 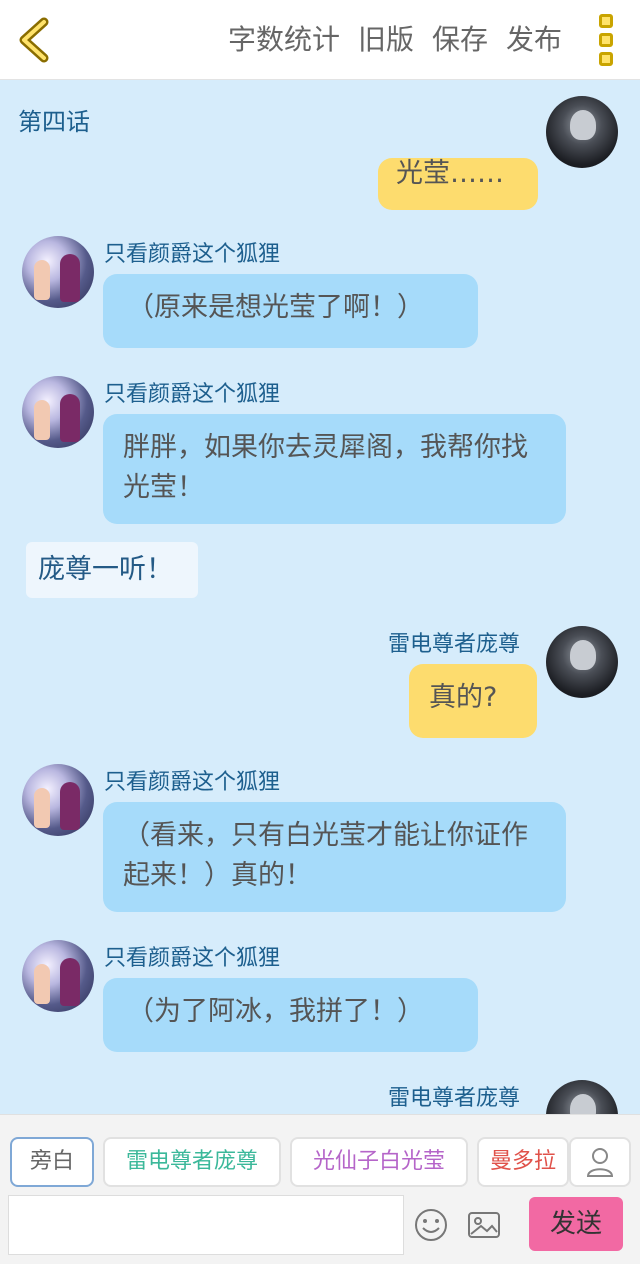 What do you see at coordinates (192, 1162) in the screenshot?
I see `role-pangzun: 雷电尊者庞尊` at bounding box center [192, 1162].